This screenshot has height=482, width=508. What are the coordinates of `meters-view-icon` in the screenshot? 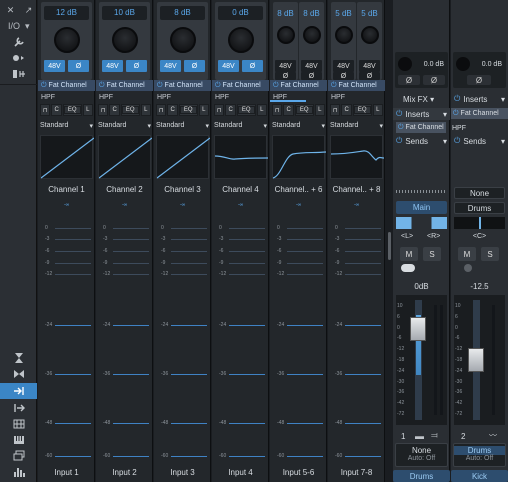 It's located at (18, 472).